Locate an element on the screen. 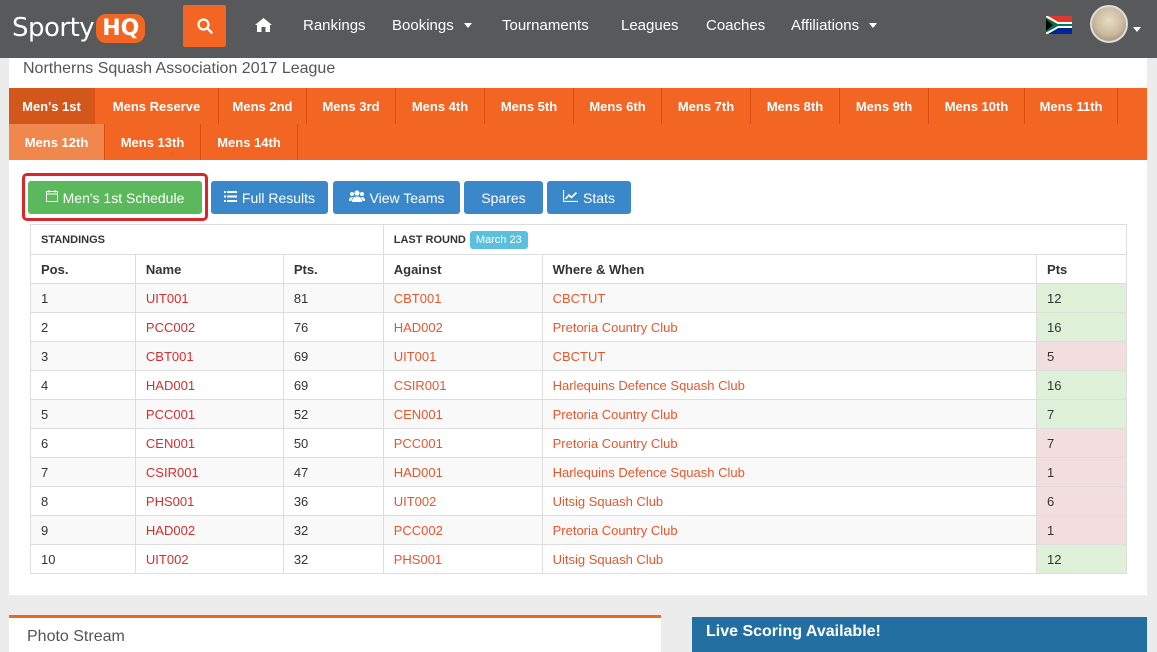 This screenshot has width=1157, height=652. opponent-link: PHS001 is located at coordinates (462, 559).